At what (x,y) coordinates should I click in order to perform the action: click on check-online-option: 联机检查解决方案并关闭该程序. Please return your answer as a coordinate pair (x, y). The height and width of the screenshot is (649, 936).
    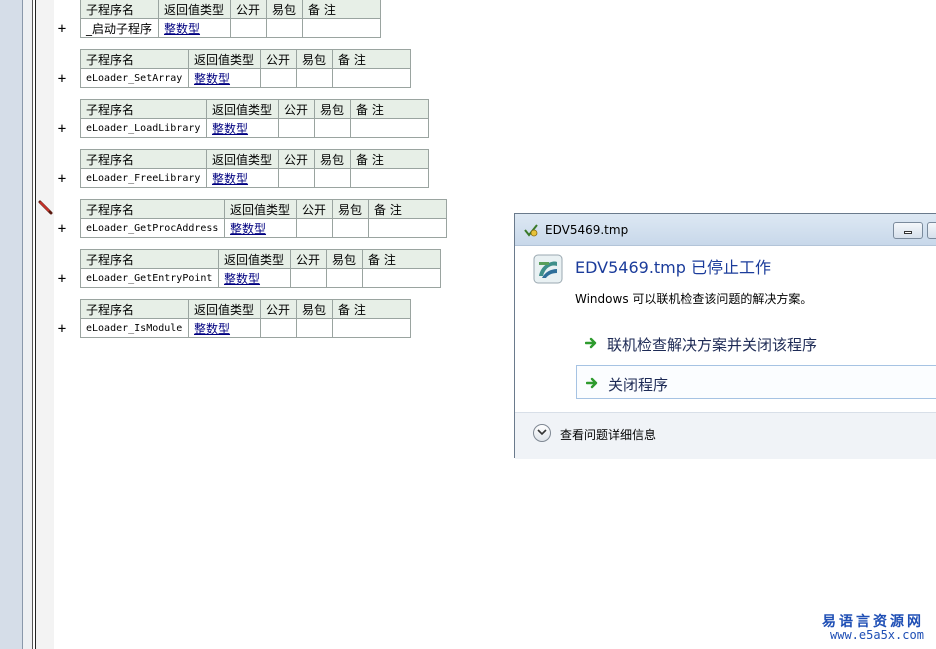
    Looking at the image, I should click on (756, 343).